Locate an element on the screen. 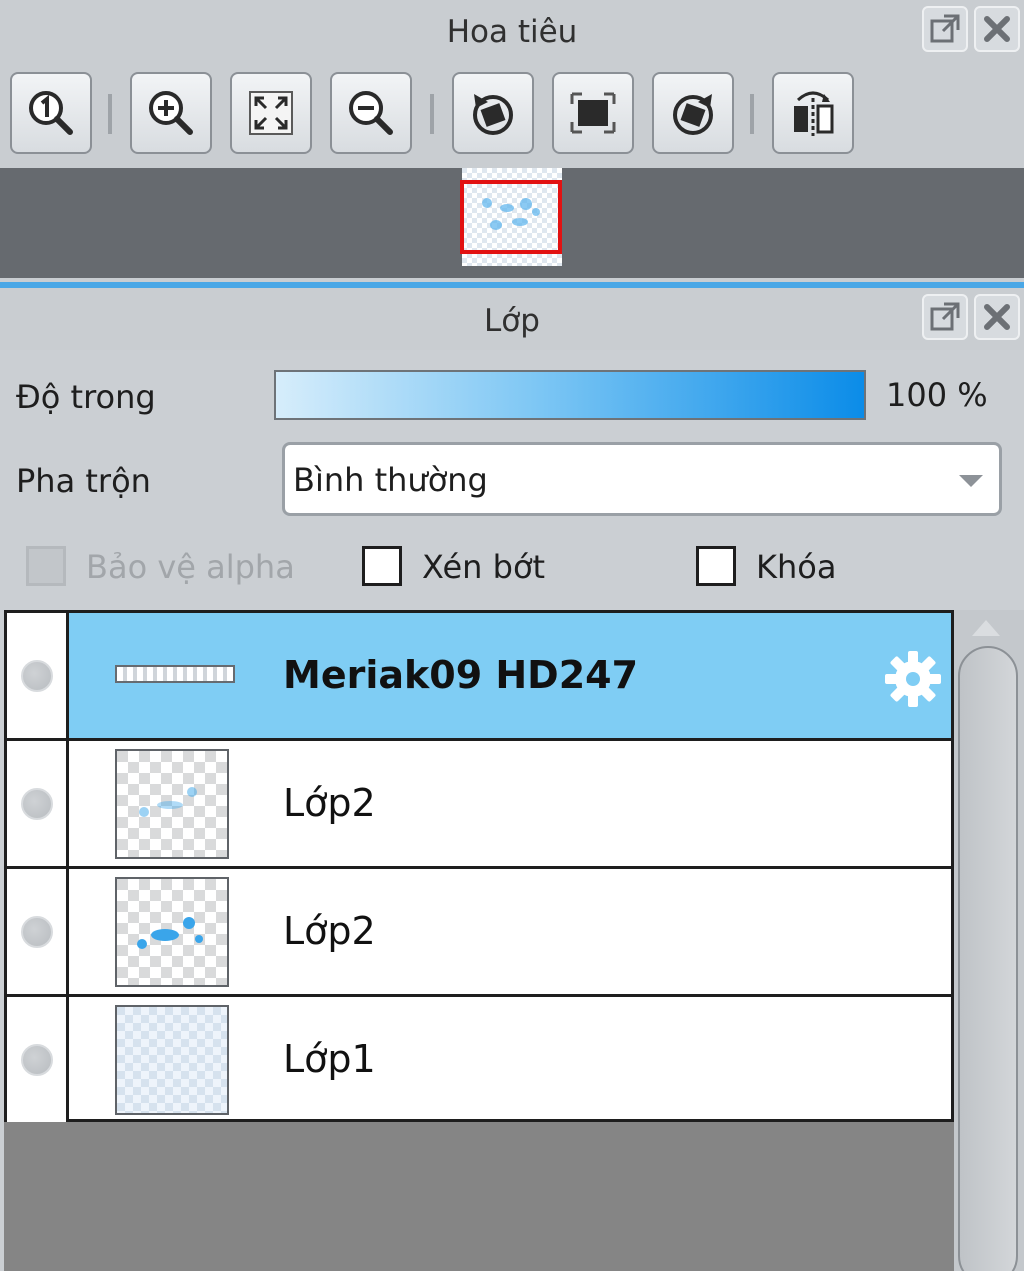 The width and height of the screenshot is (1024, 1271). zoom-out-button is located at coordinates (371, 113).